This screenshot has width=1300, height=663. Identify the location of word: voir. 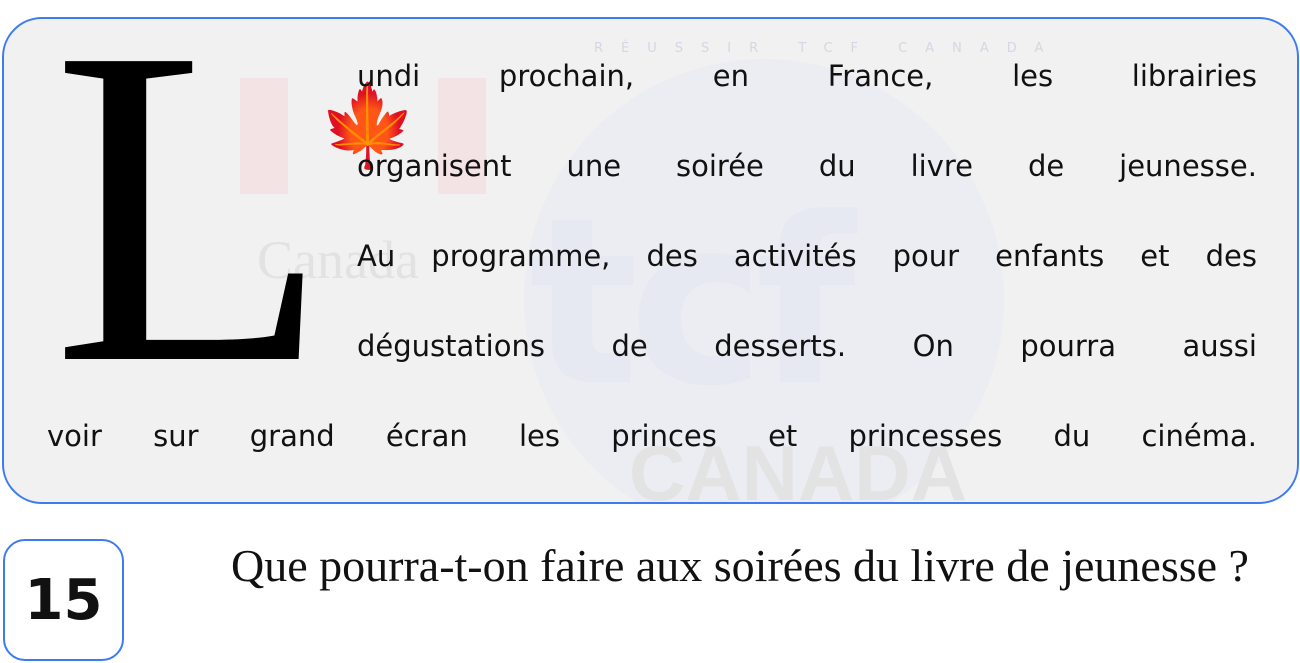
(74, 436).